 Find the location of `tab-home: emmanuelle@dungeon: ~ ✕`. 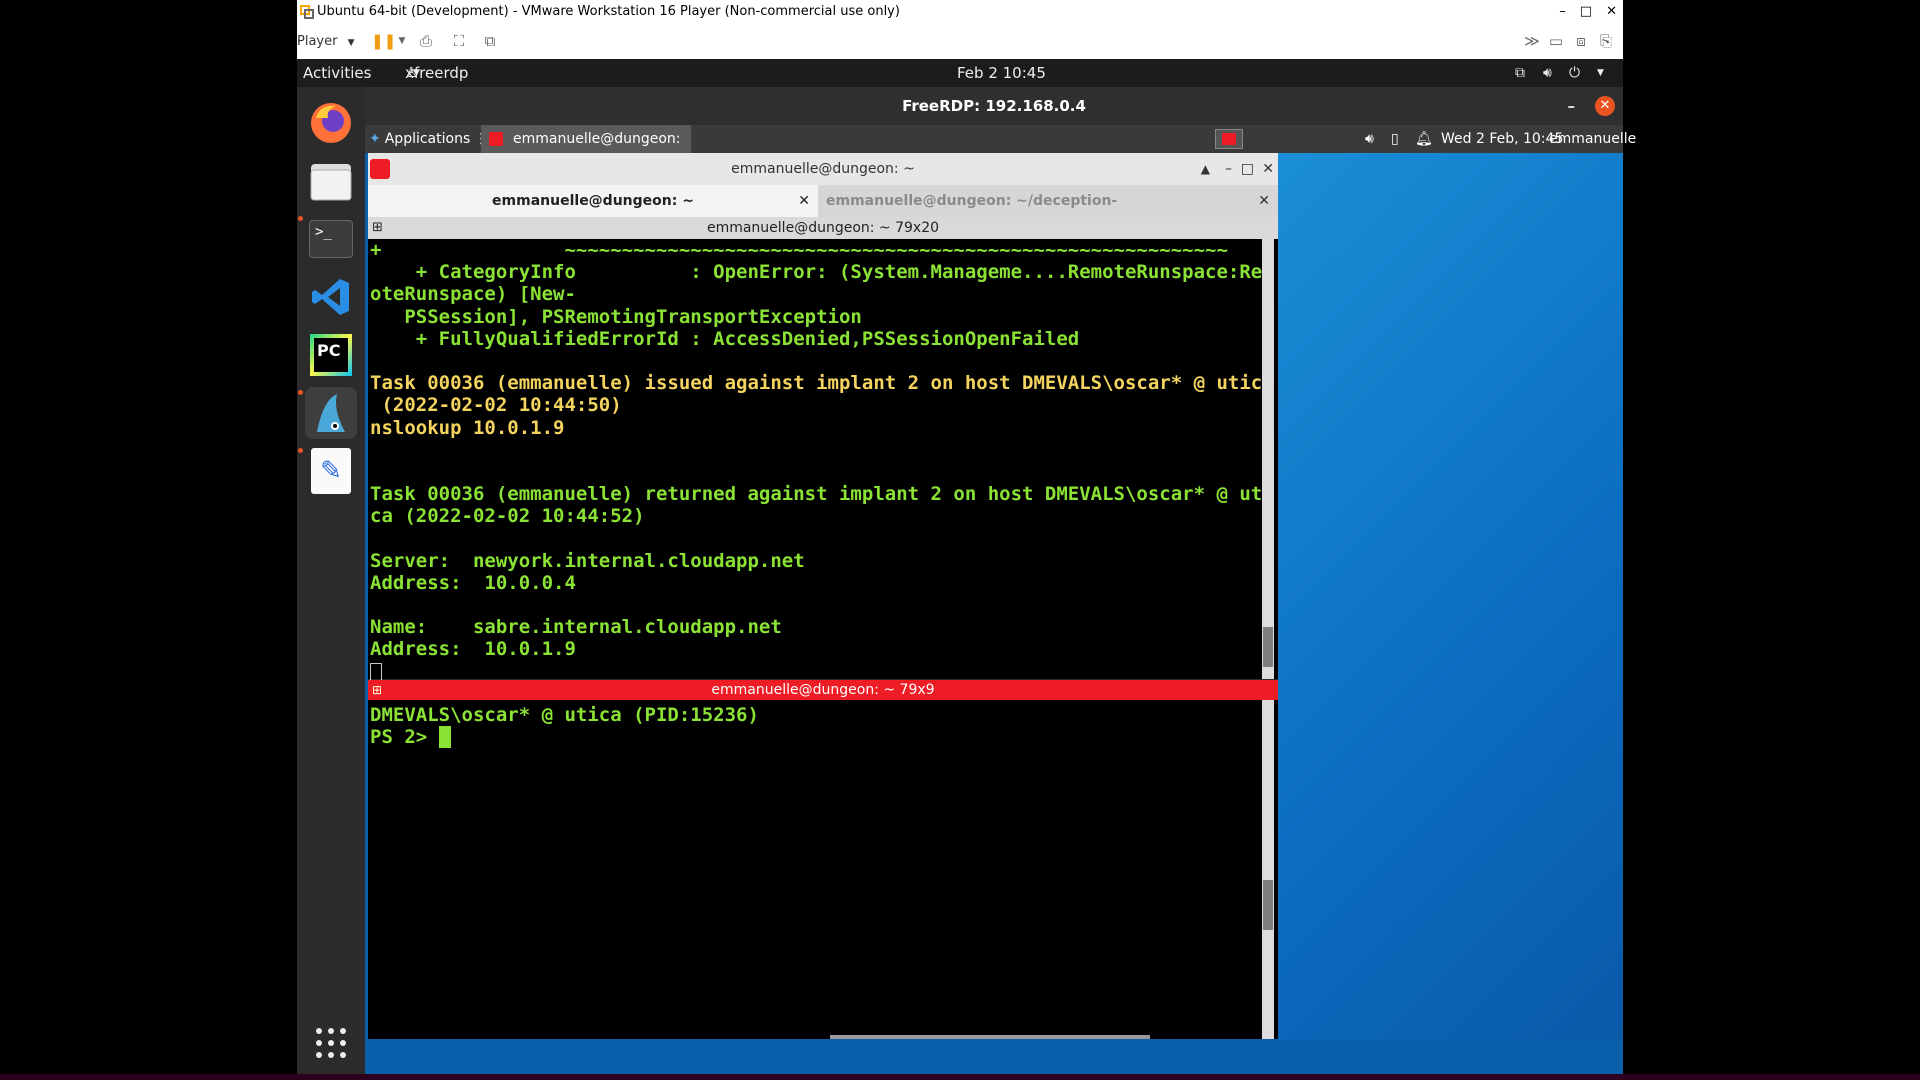

tab-home: emmanuelle@dungeon: ~ ✕ is located at coordinates (593, 201).